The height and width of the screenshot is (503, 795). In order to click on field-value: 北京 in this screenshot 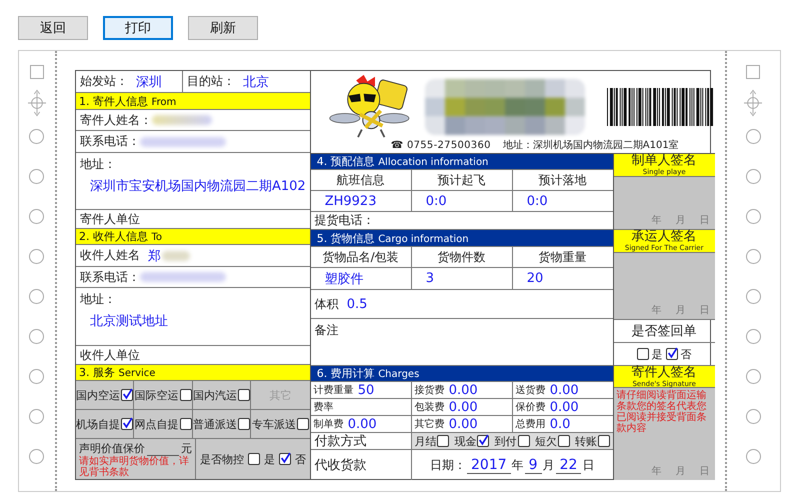, I will do `click(255, 82)`.